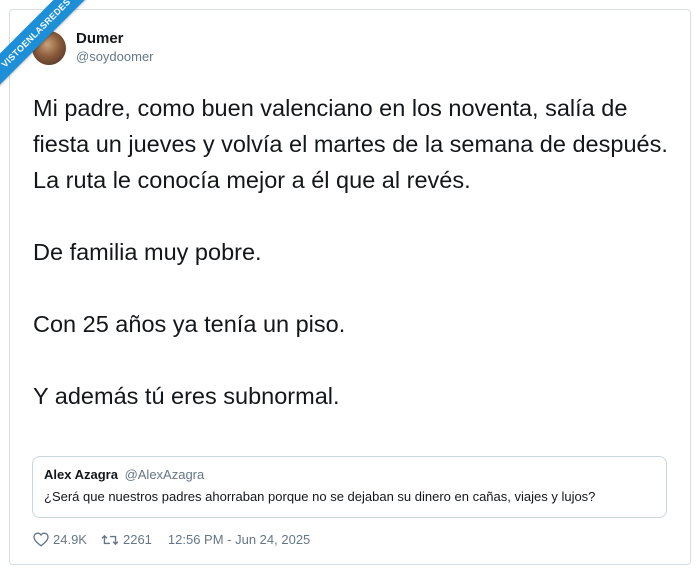 The height and width of the screenshot is (574, 700). I want to click on retweet-icon, so click(110, 540).